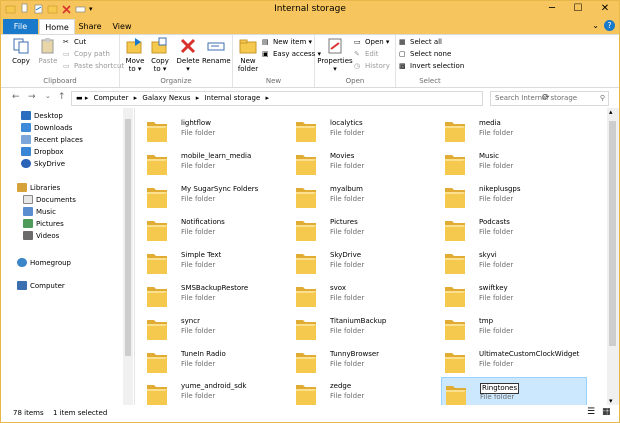 This screenshot has height=423, width=620. What do you see at coordinates (41, 235) in the screenshot?
I see `nav-item-videos: Videos` at bounding box center [41, 235].